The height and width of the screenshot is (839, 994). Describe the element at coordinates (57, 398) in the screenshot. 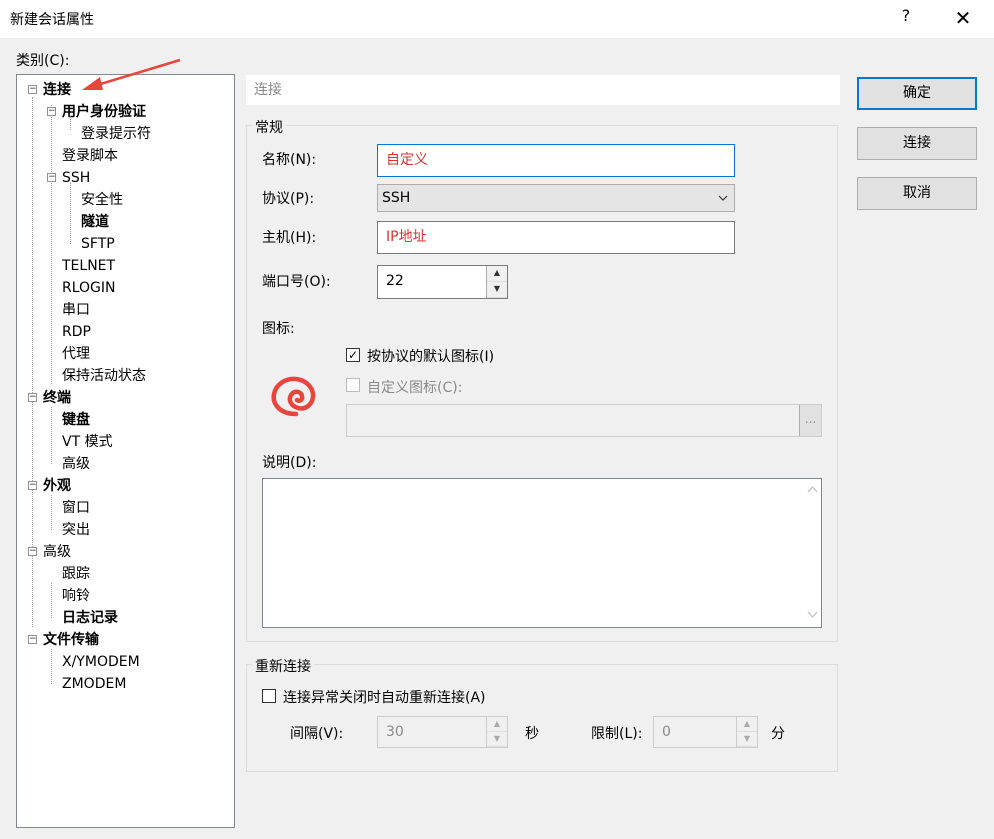

I see `tree-item-terminal: 终端` at that location.